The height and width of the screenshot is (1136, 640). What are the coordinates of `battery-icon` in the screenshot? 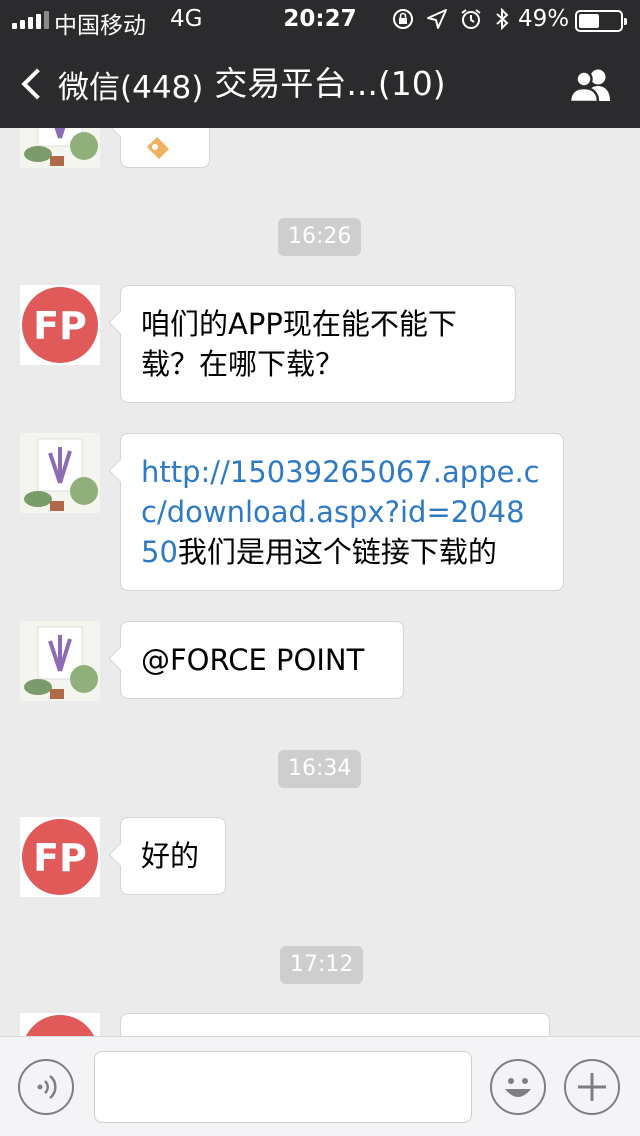 It's located at (601, 21).